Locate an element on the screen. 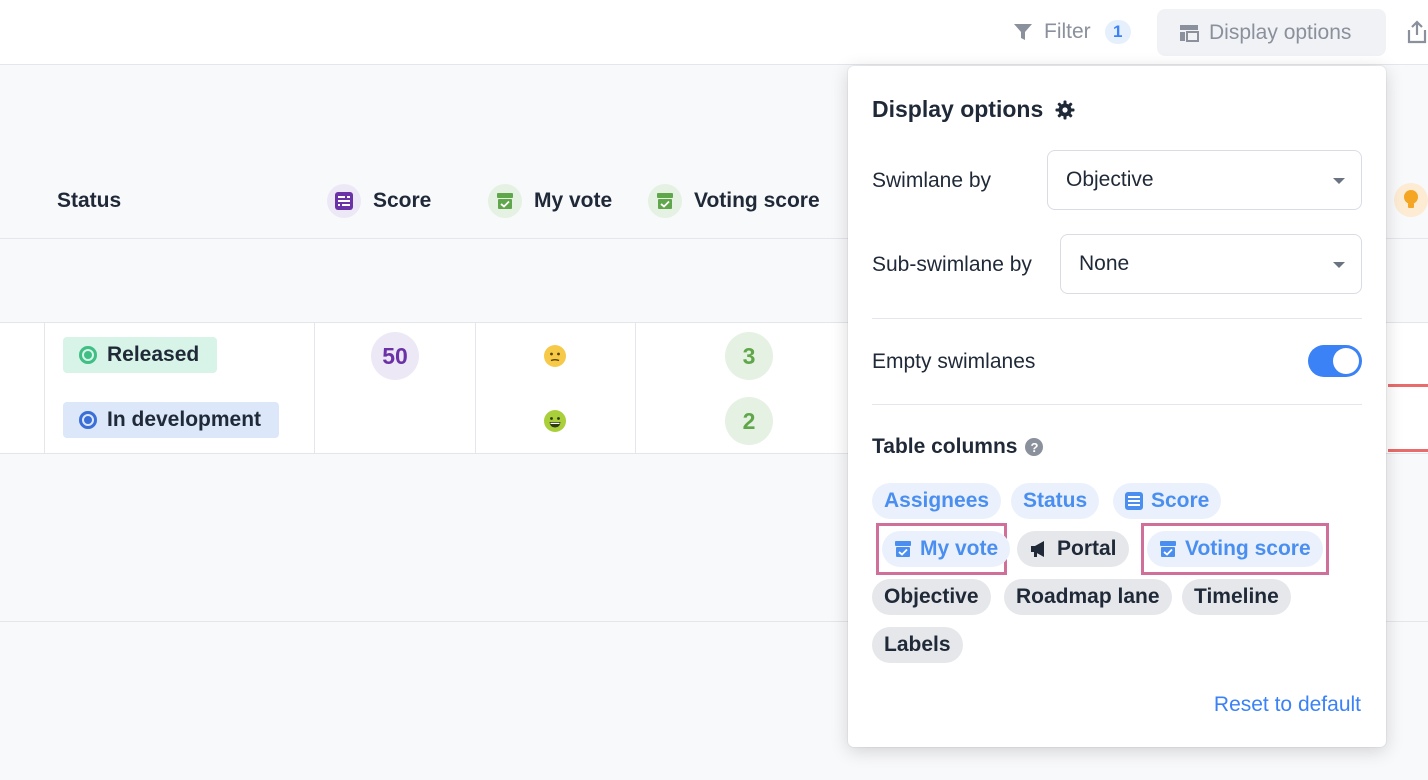 The width and height of the screenshot is (1428, 780). status-released-icon is located at coordinates (88, 355).